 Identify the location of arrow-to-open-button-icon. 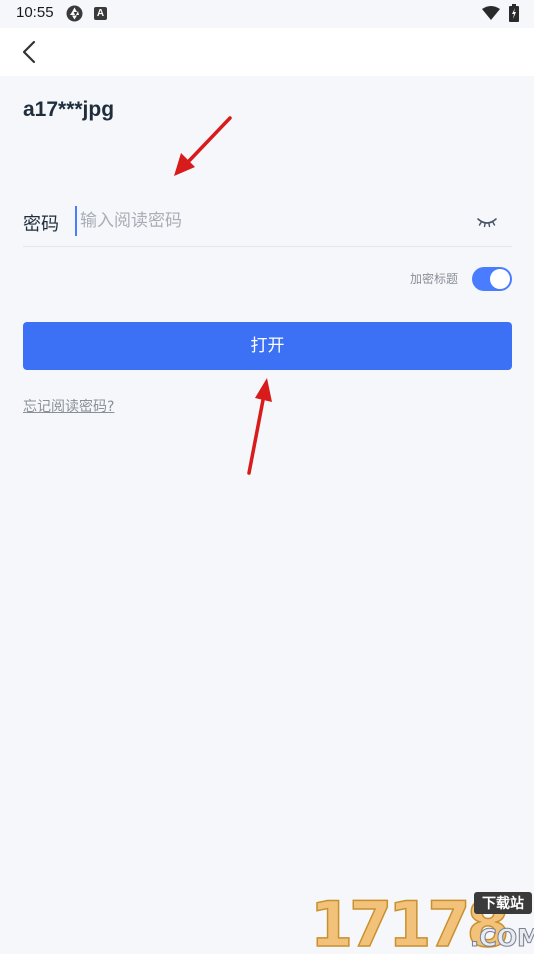
(259, 426).